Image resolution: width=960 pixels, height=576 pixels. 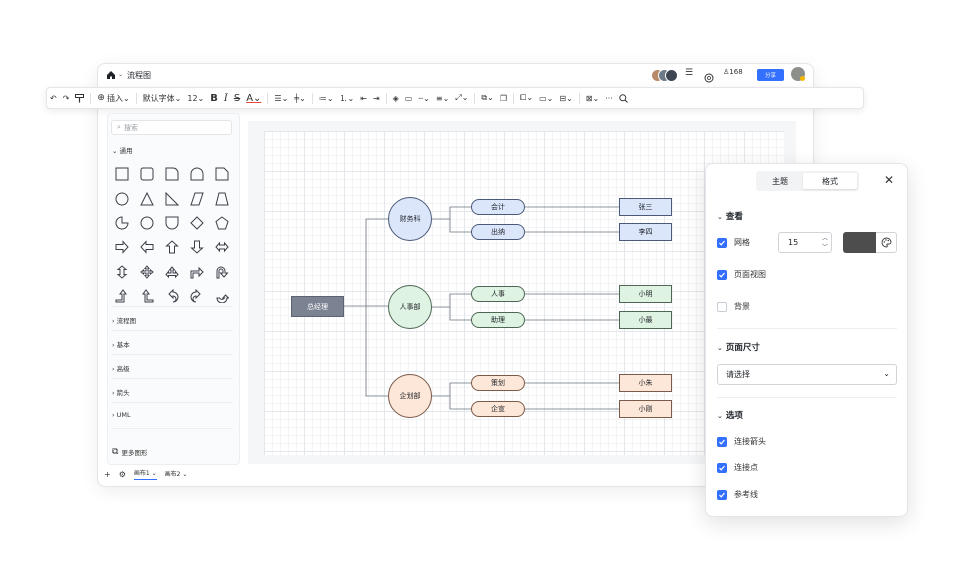 I want to click on connect-point-label: 连接点, so click(x=746, y=467).